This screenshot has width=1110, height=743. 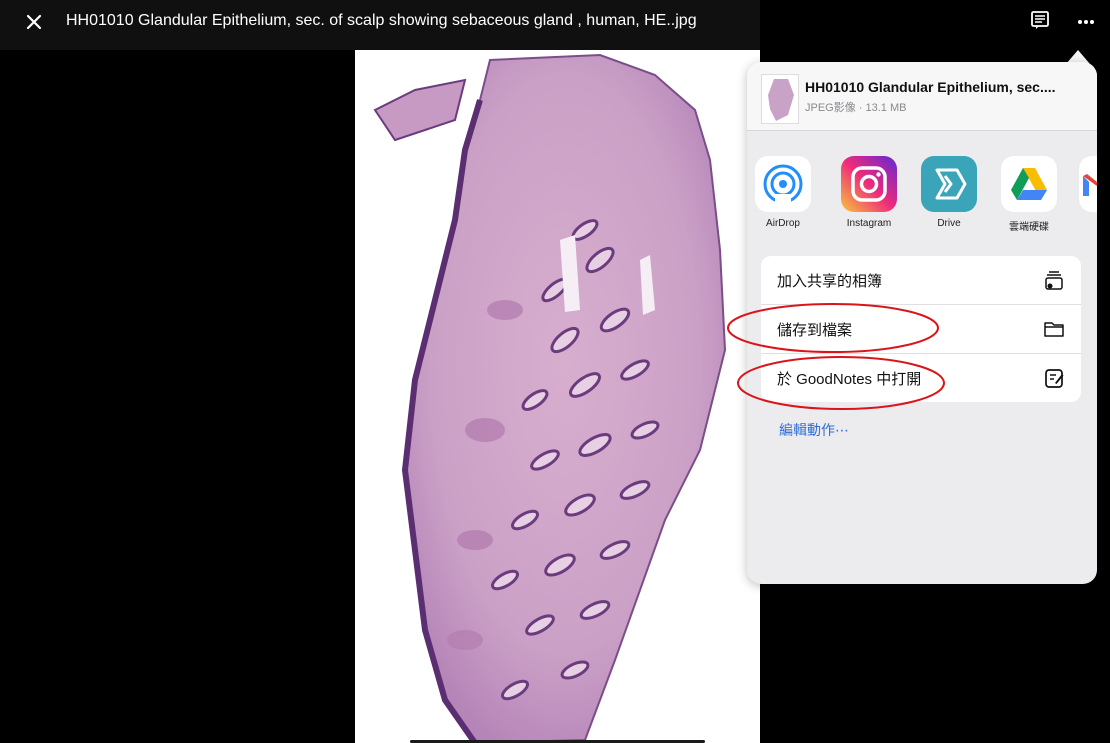 I want to click on share-actions-list: 加入共享的相簿 儲存到檔案 於 GoodNotes 中打開, so click(x=921, y=329).